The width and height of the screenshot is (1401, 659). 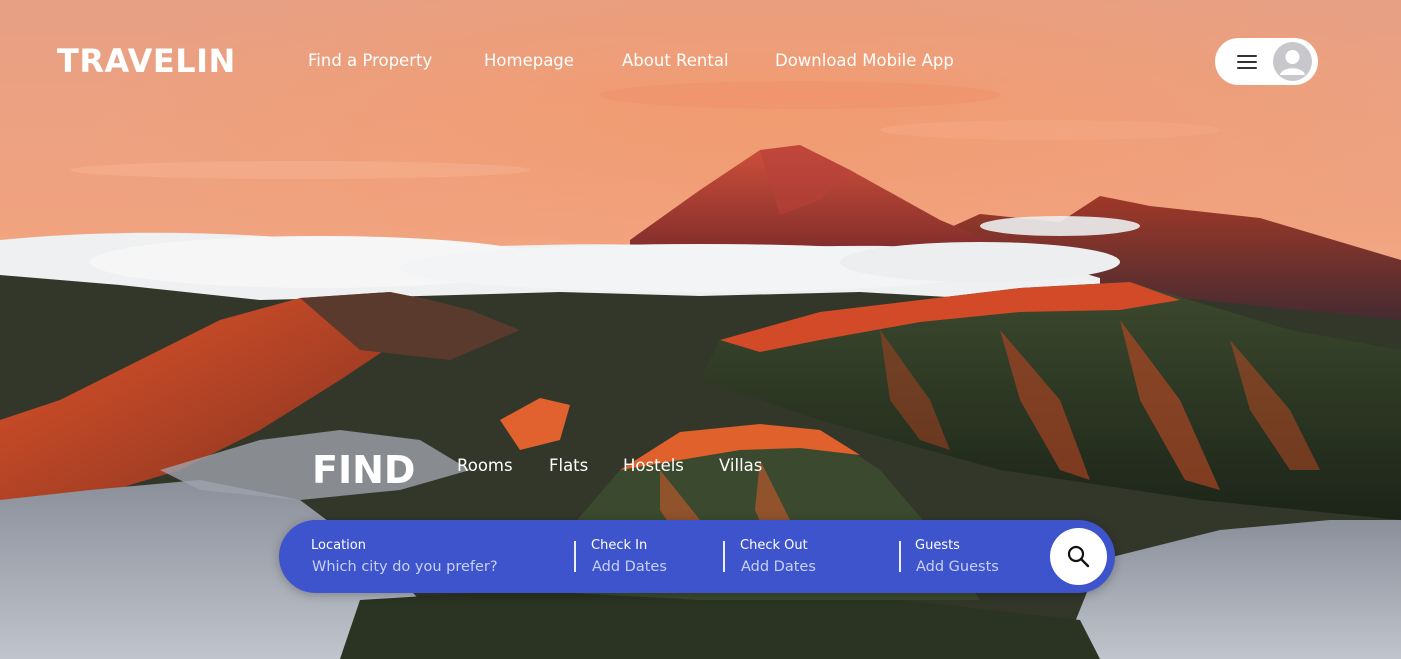 What do you see at coordinates (370, 60) in the screenshot?
I see `nav-find-property: Find a Property` at bounding box center [370, 60].